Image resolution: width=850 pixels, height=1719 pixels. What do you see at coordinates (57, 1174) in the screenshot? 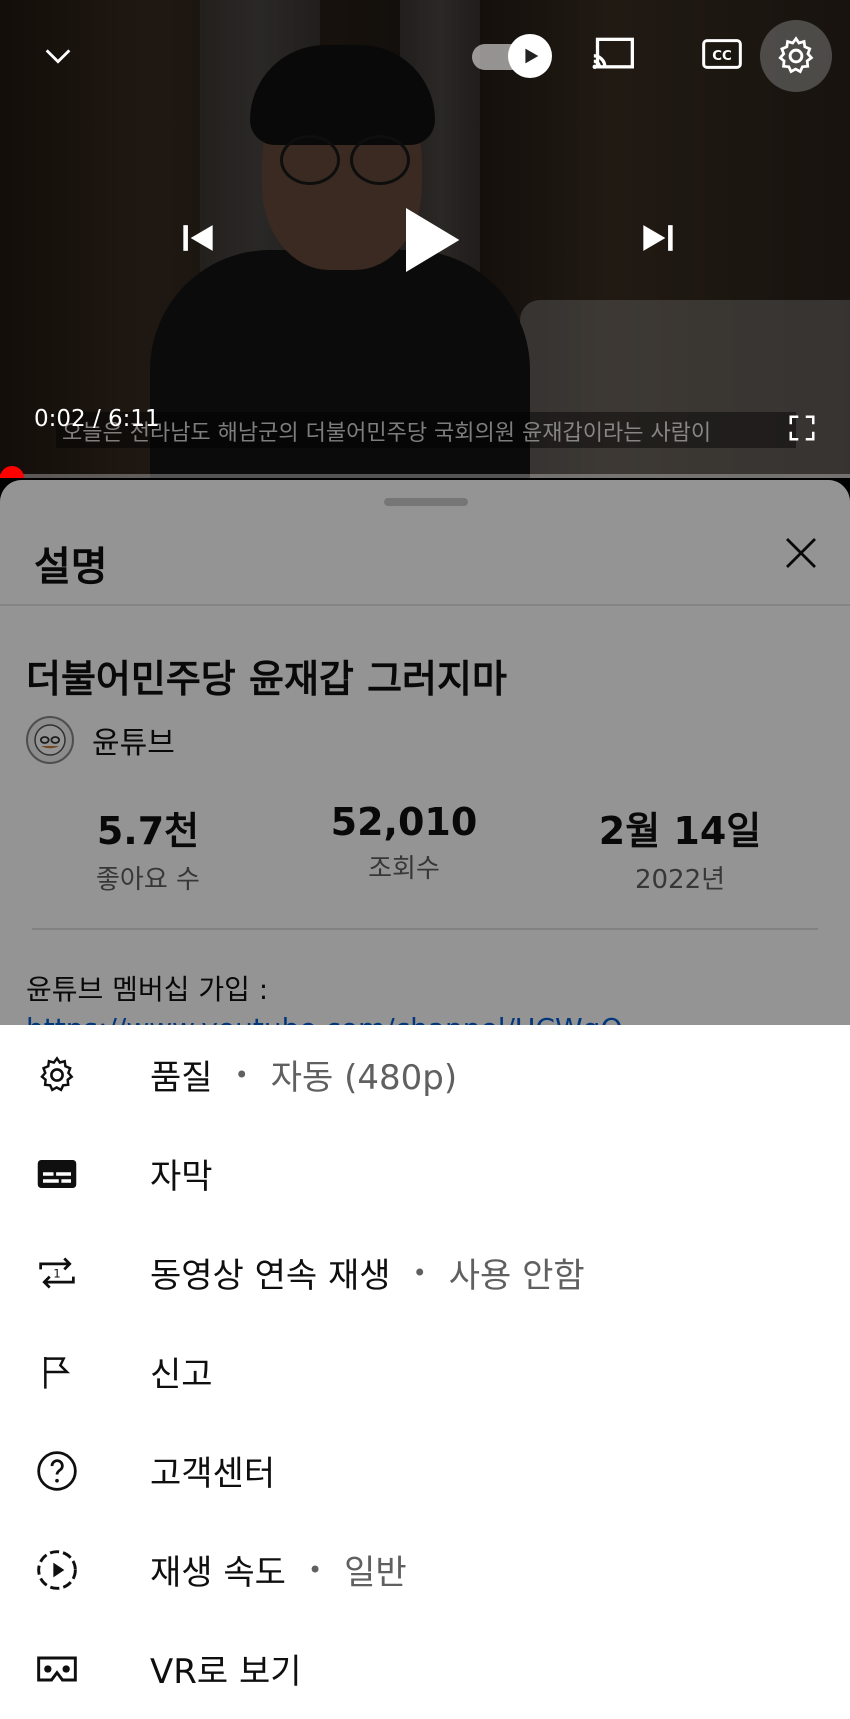
I see `subtitles-icon` at bounding box center [57, 1174].